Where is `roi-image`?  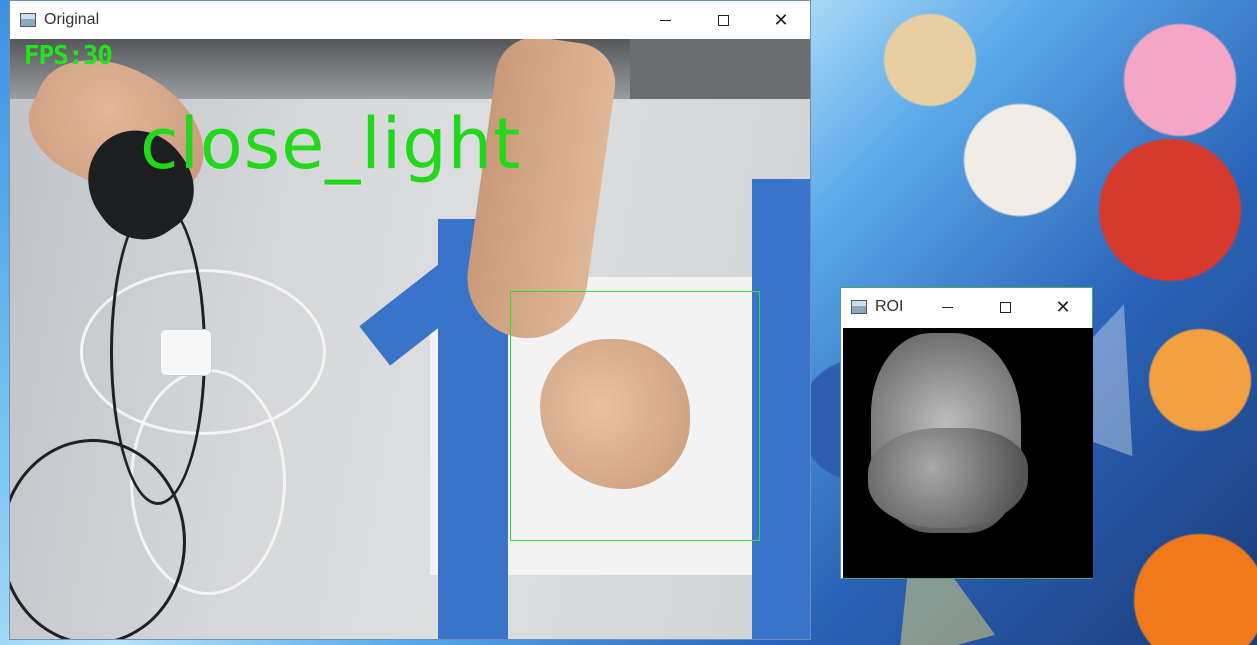 roi-image is located at coordinates (968, 453).